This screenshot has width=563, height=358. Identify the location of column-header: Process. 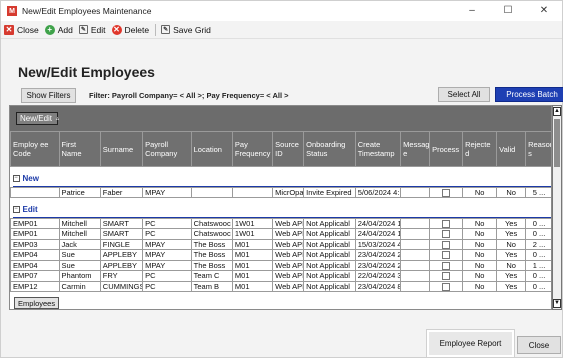
(446, 149).